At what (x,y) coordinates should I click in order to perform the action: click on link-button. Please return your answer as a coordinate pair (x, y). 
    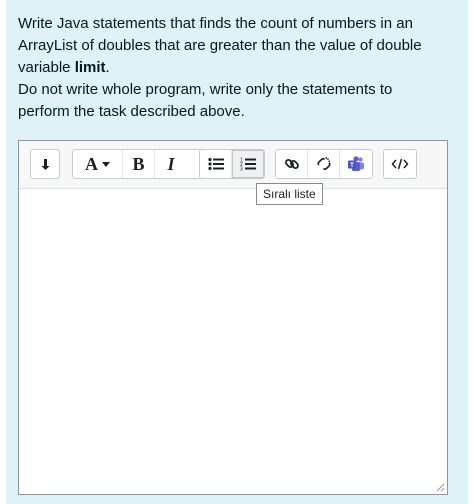
    Looking at the image, I should click on (292, 164).